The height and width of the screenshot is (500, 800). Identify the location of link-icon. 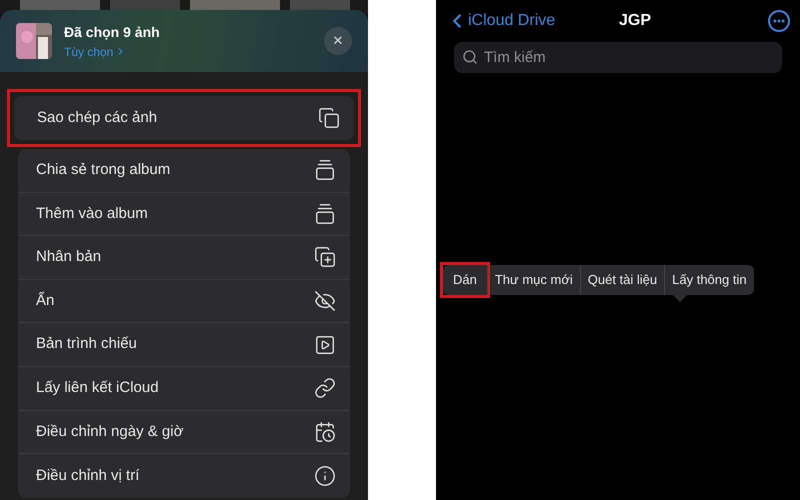
(325, 388).